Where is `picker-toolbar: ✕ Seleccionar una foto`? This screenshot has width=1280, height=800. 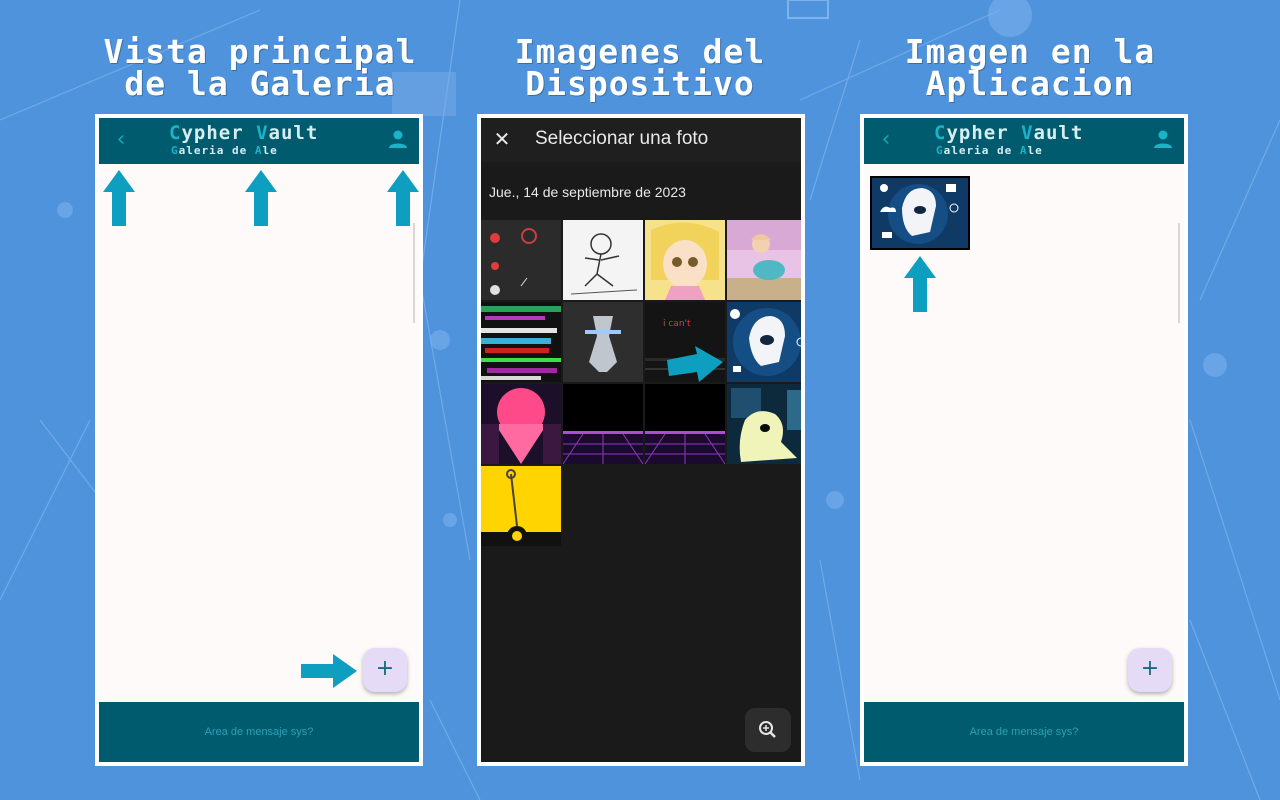
picker-toolbar: ✕ Seleccionar una foto is located at coordinates (641, 140).